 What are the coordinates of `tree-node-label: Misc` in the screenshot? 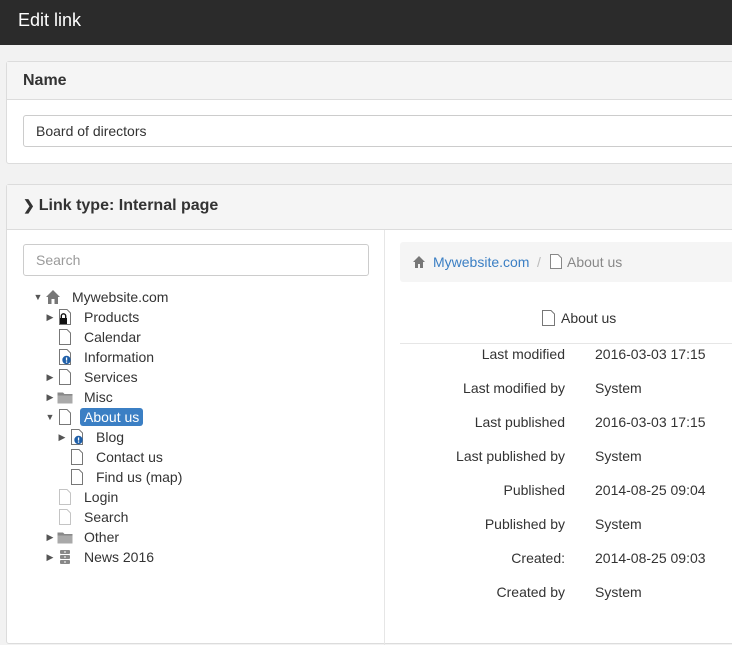 It's located at (98, 397).